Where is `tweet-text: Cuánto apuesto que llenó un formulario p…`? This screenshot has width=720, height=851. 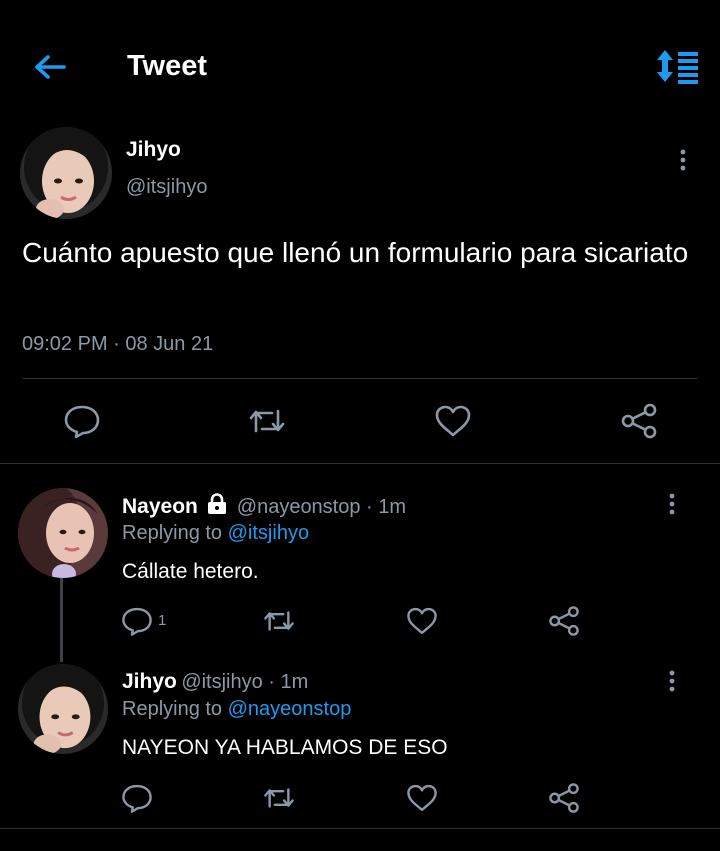
tweet-text: Cuánto apuesto que llenó un formulario p… is located at coordinates (355, 252).